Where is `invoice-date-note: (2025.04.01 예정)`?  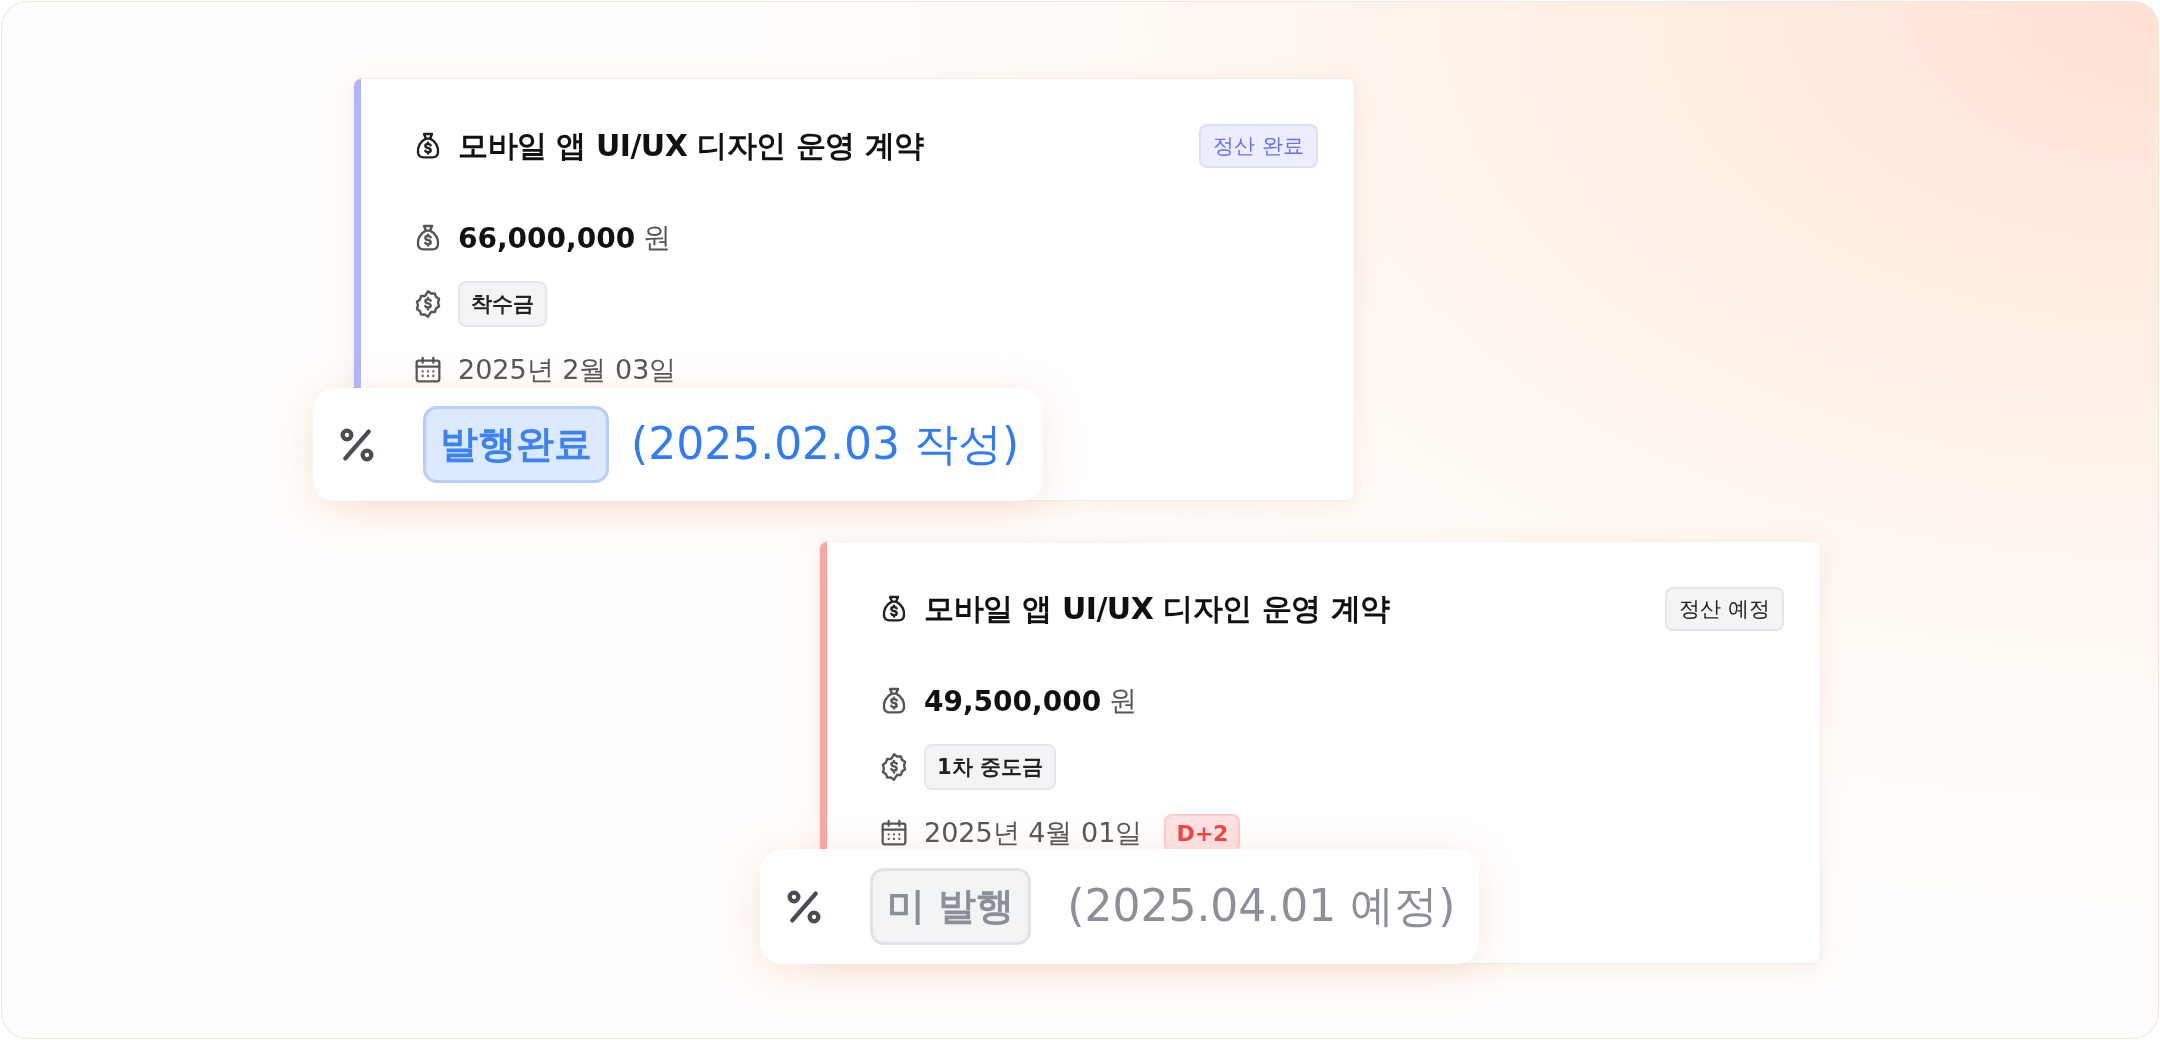 invoice-date-note: (2025.04.01 예정) is located at coordinates (1261, 906).